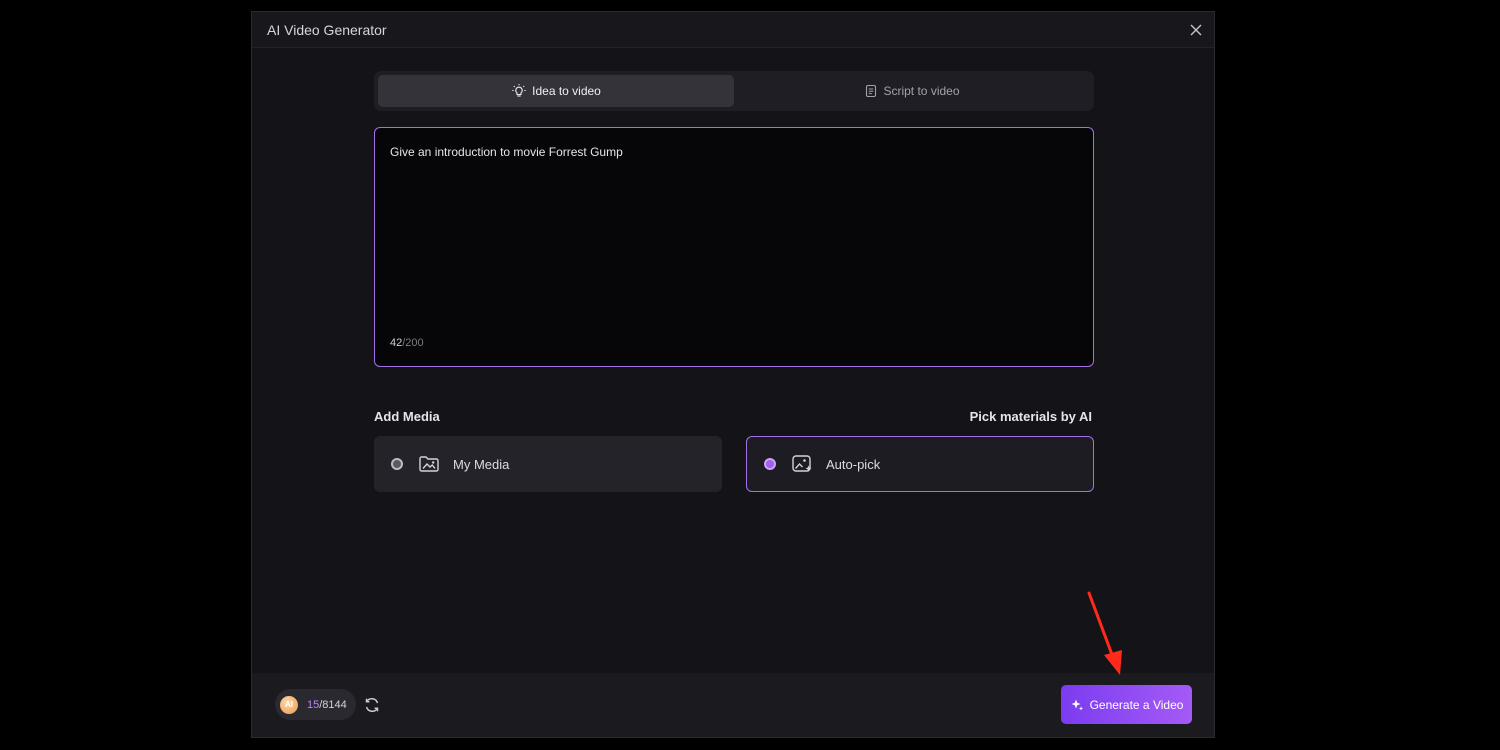  Describe the element at coordinates (519, 90) in the screenshot. I see `lightbulb-icon` at that location.